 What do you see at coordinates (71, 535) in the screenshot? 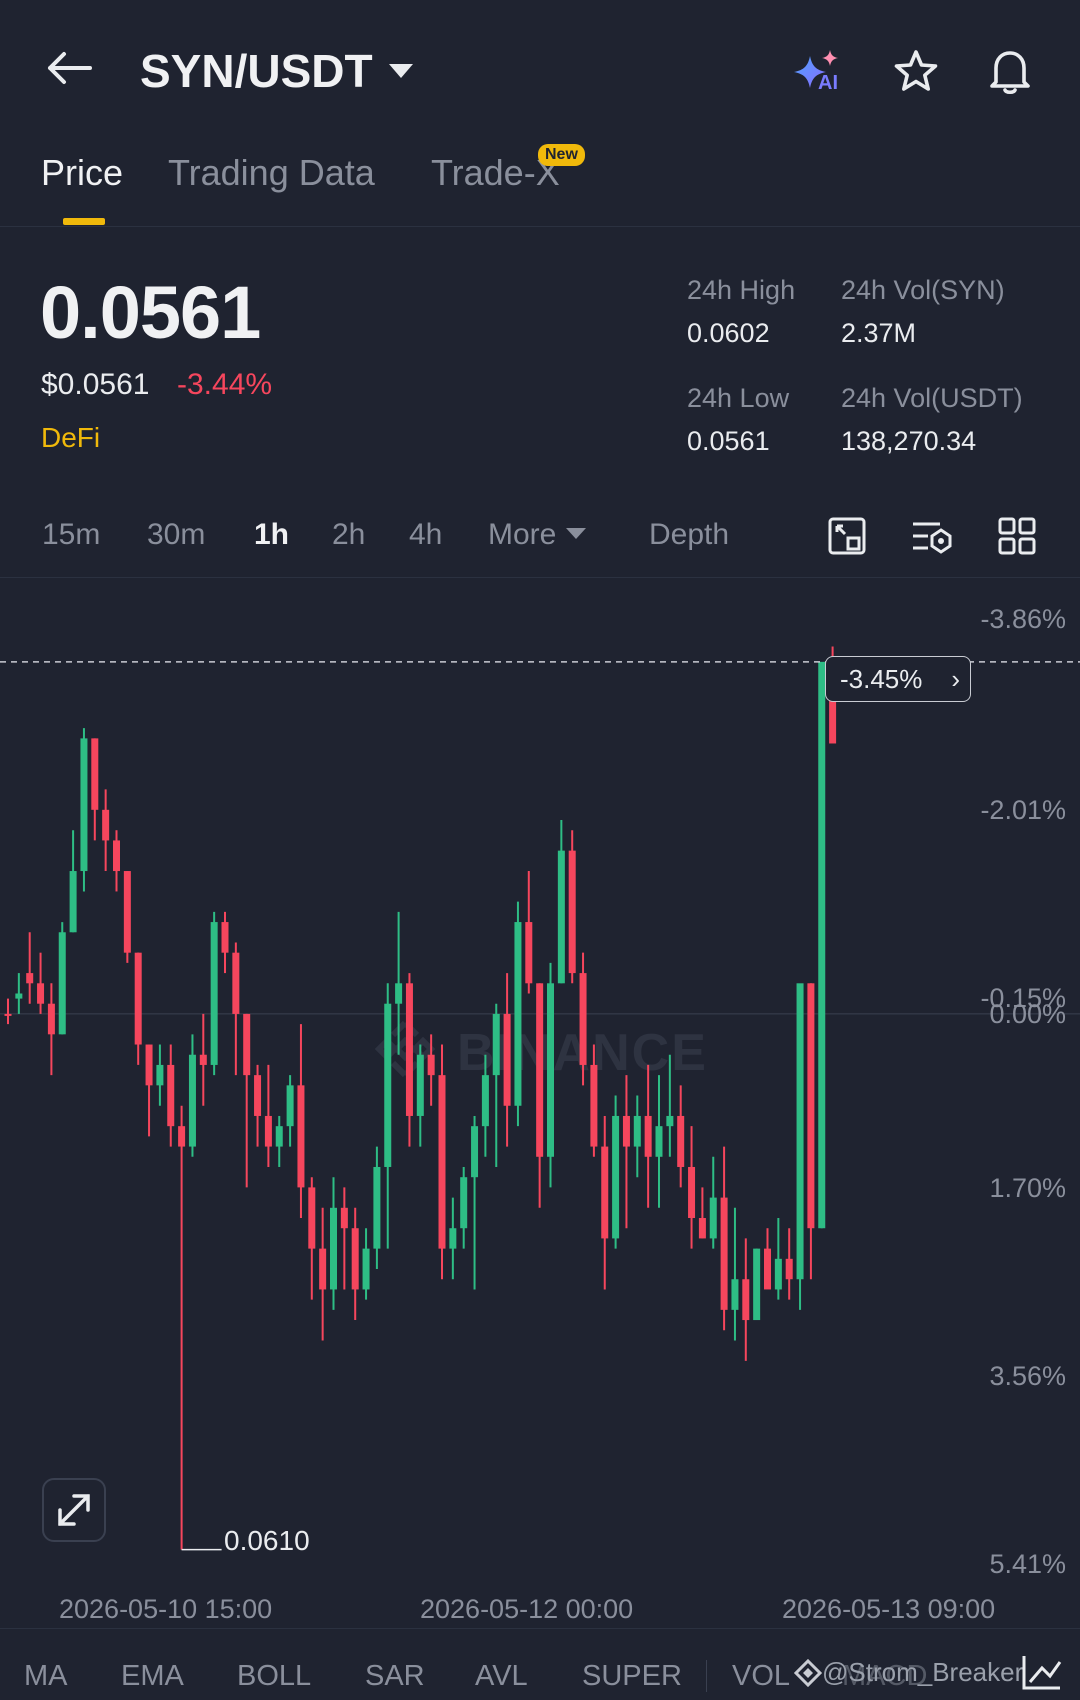
I see `timeframe-15m: 15m` at bounding box center [71, 535].